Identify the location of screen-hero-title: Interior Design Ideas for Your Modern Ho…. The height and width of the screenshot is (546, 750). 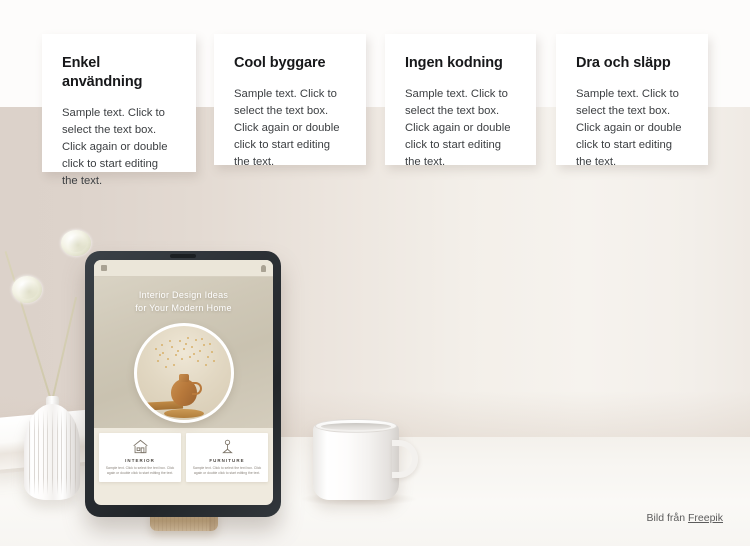
(183, 301).